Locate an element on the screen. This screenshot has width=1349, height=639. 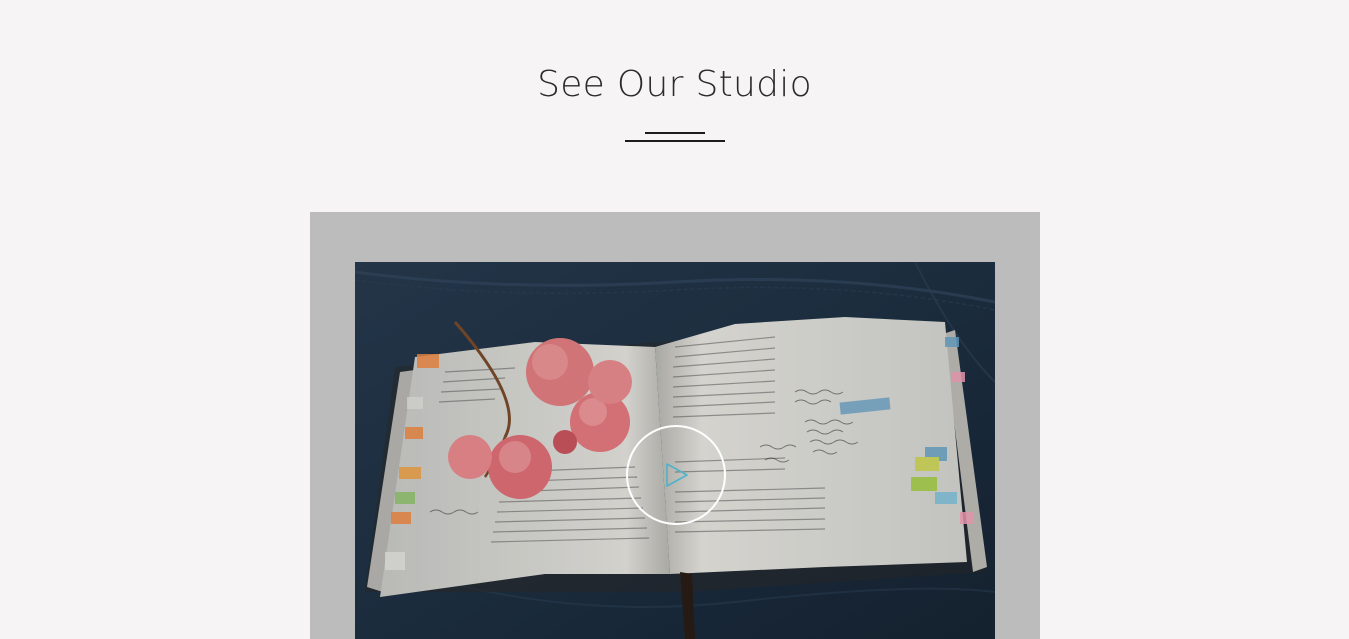
play-icon is located at coordinates (677, 475).